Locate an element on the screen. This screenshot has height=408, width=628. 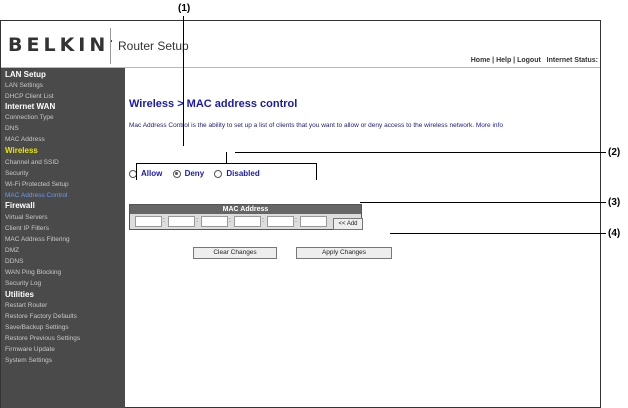
more-info-link: More info is located at coordinates (489, 125).